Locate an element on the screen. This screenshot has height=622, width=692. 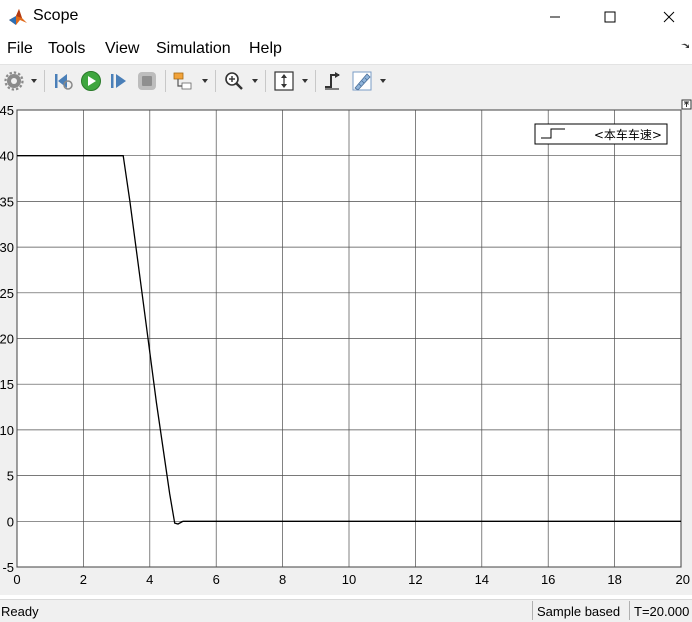
x-tick-label: 4 is located at coordinates (149, 579).